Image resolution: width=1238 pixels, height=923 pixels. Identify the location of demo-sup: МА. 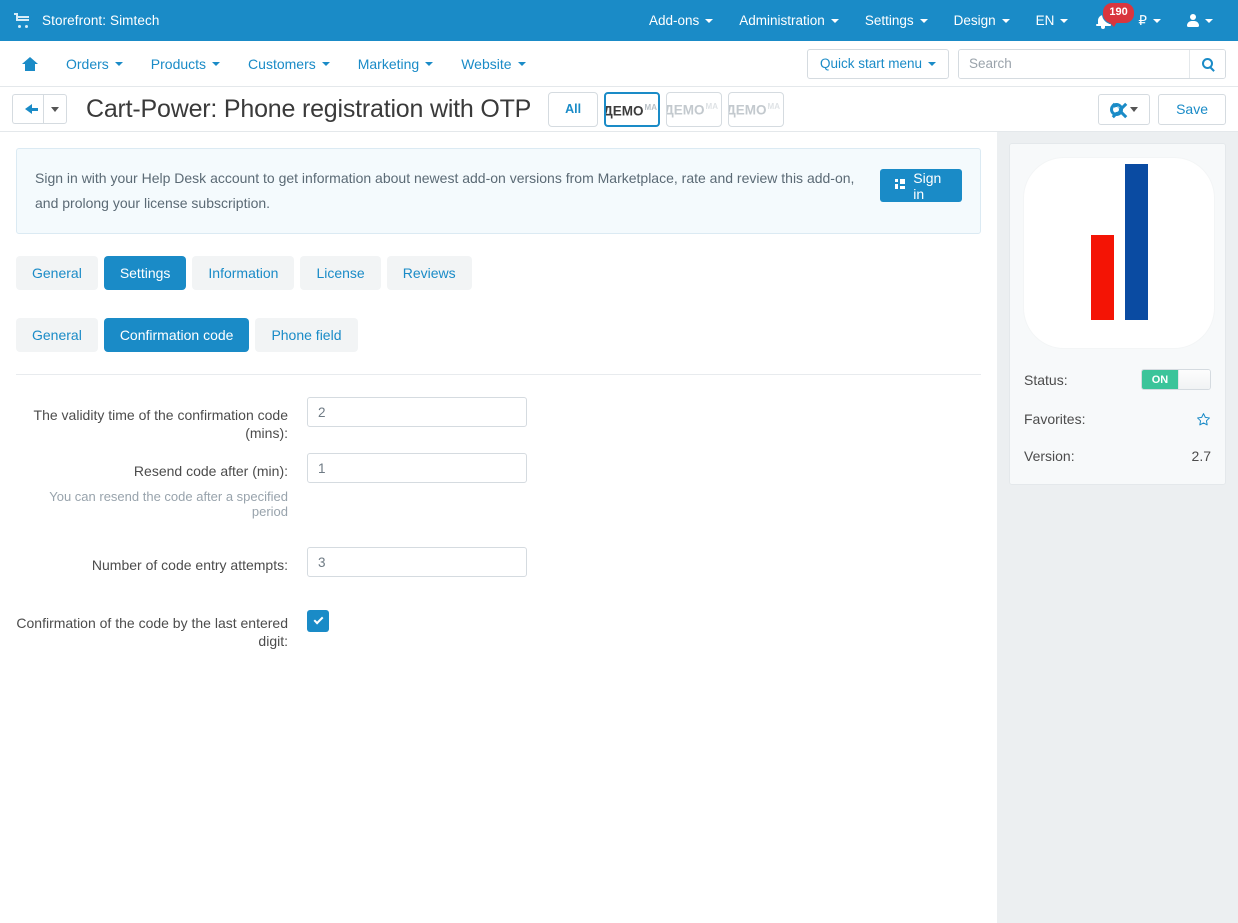
(773, 106).